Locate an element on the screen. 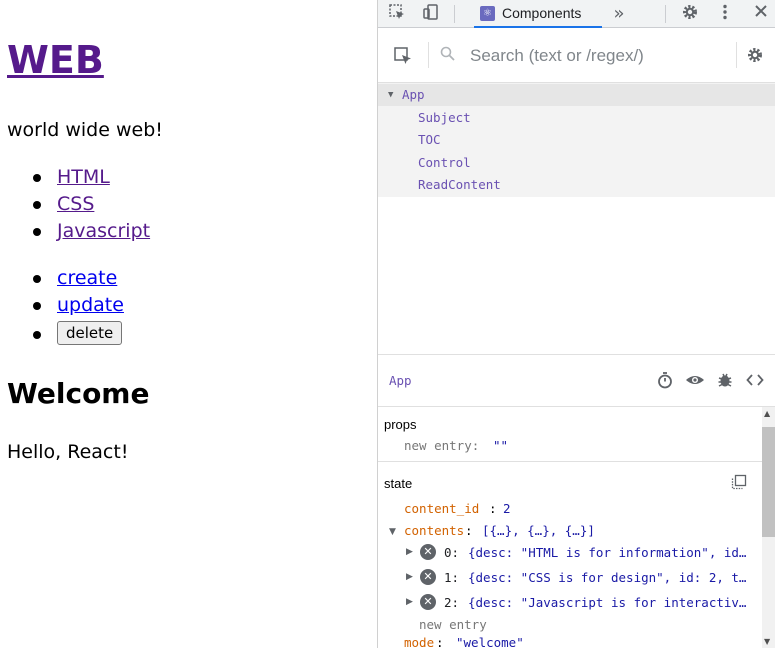  state-section-title: state is located at coordinates (398, 483).